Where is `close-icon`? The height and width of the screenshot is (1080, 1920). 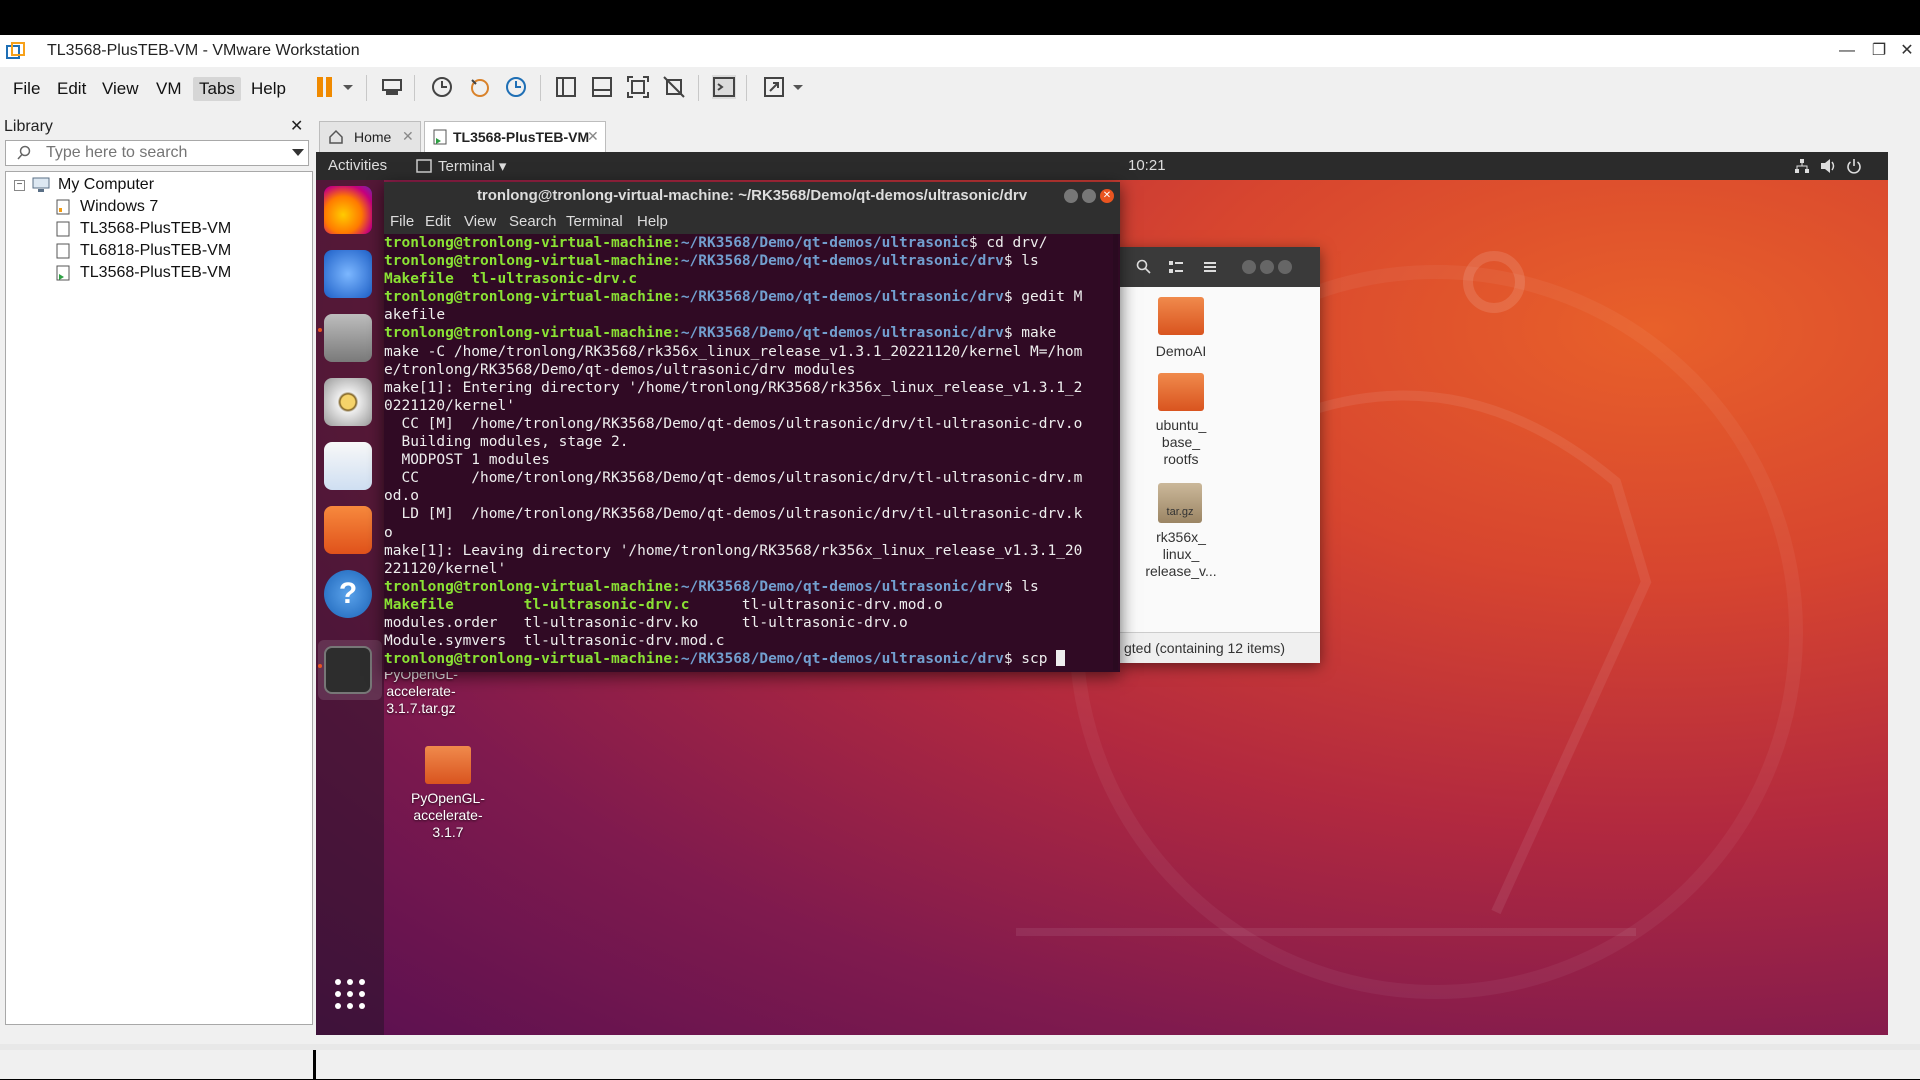 close-icon is located at coordinates (1285, 267).